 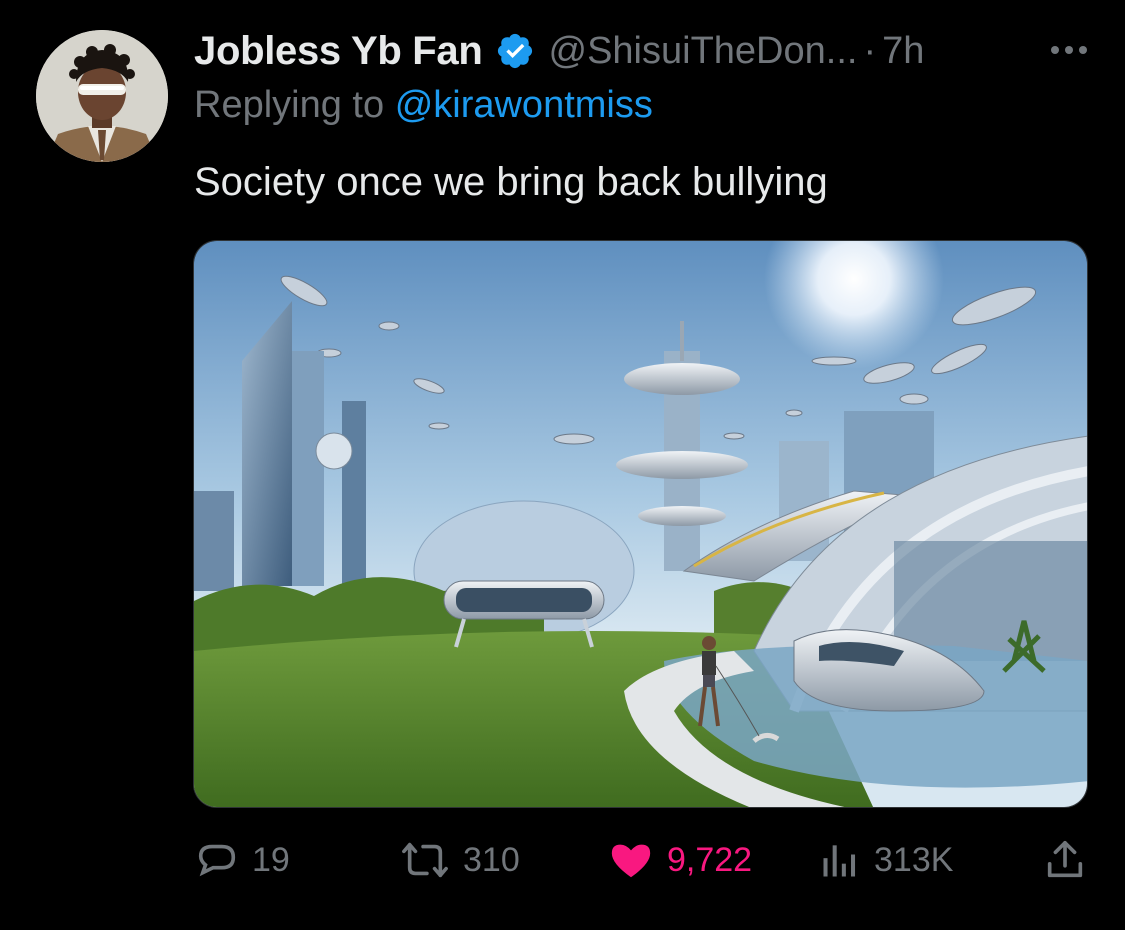 I want to click on views-count: 313K, so click(x=914, y=859).